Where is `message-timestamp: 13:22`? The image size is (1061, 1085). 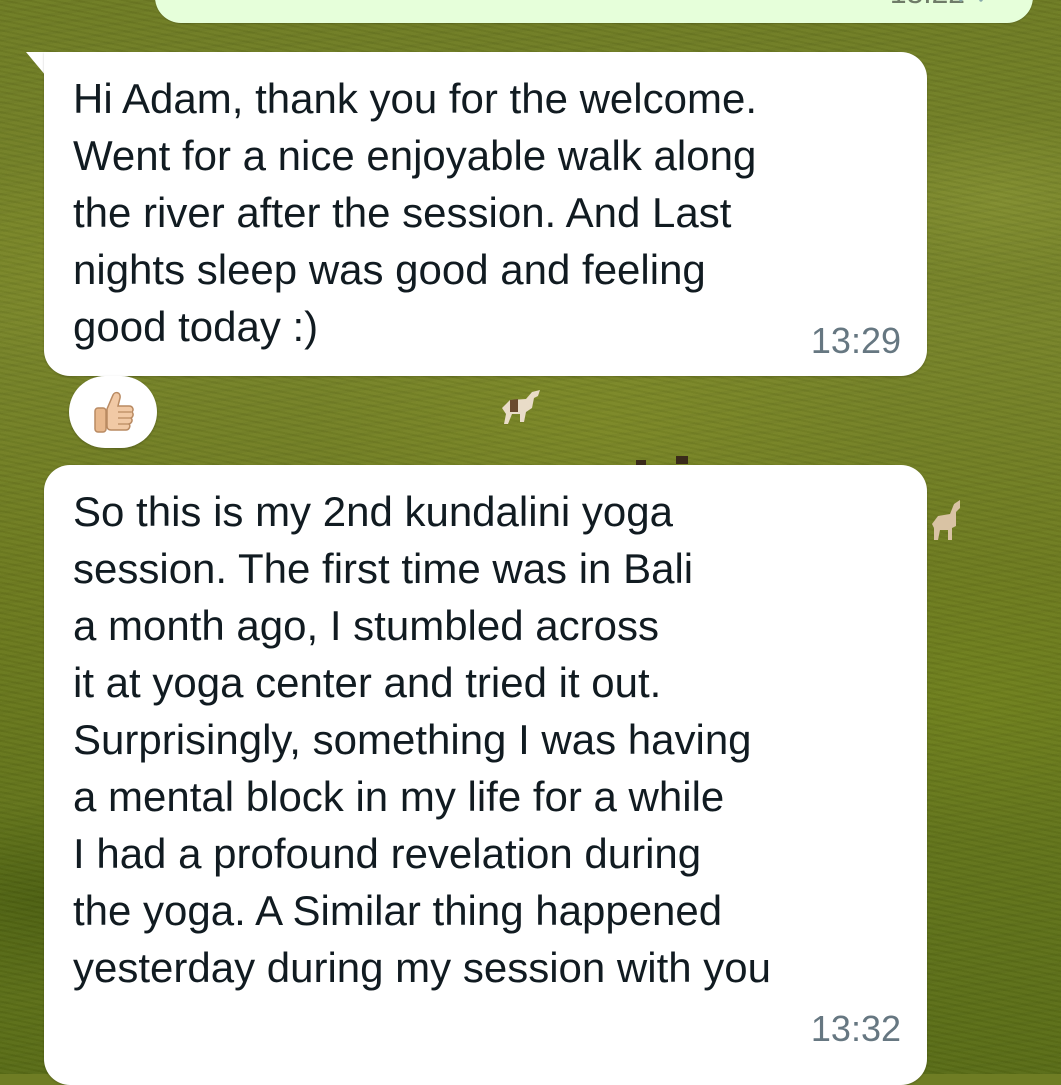
message-timestamp: 13:22 is located at coordinates (927, 4).